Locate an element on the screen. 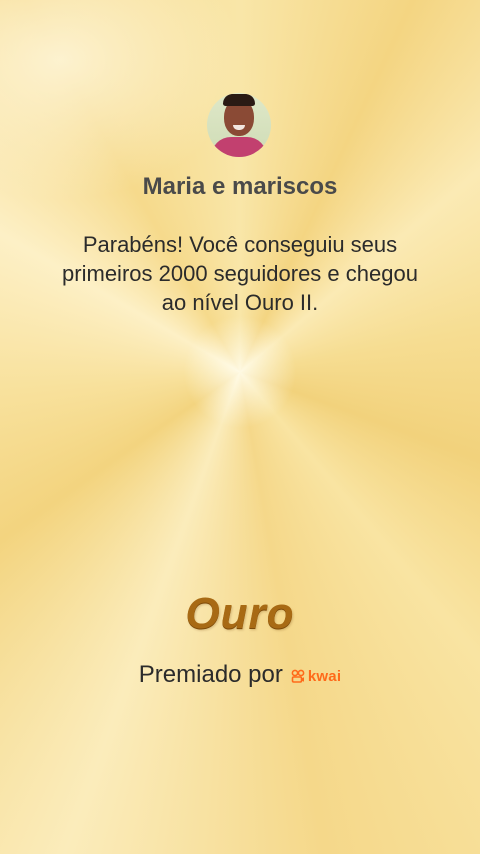 The image size is (480, 854). level-title: Ouro is located at coordinates (240, 613).